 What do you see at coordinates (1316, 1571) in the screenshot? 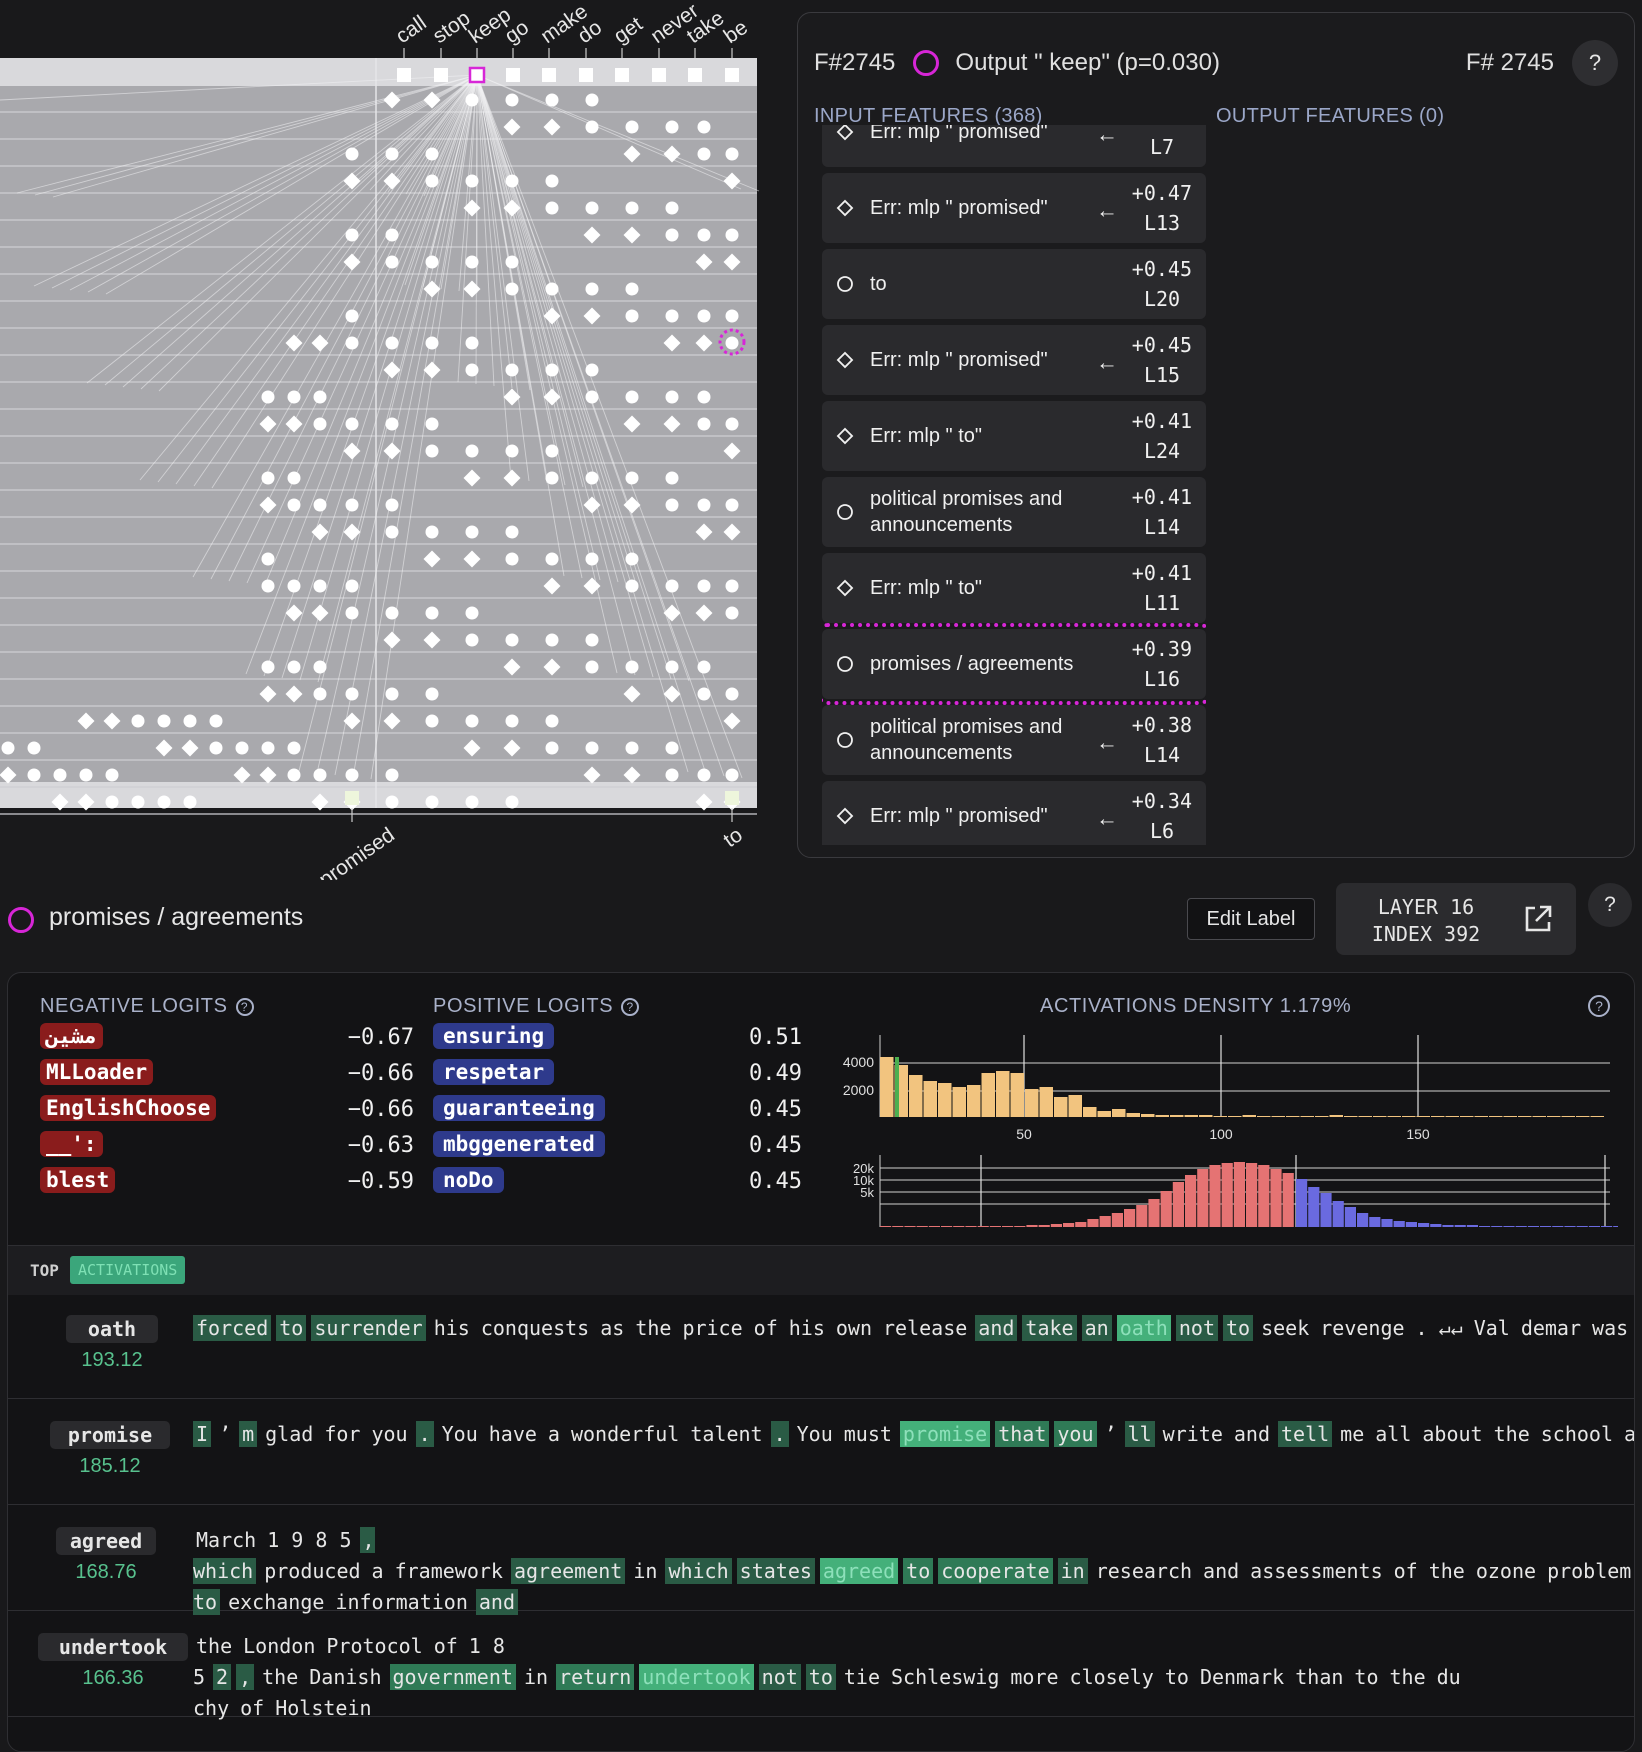
I see `context-token: assessments` at bounding box center [1316, 1571].